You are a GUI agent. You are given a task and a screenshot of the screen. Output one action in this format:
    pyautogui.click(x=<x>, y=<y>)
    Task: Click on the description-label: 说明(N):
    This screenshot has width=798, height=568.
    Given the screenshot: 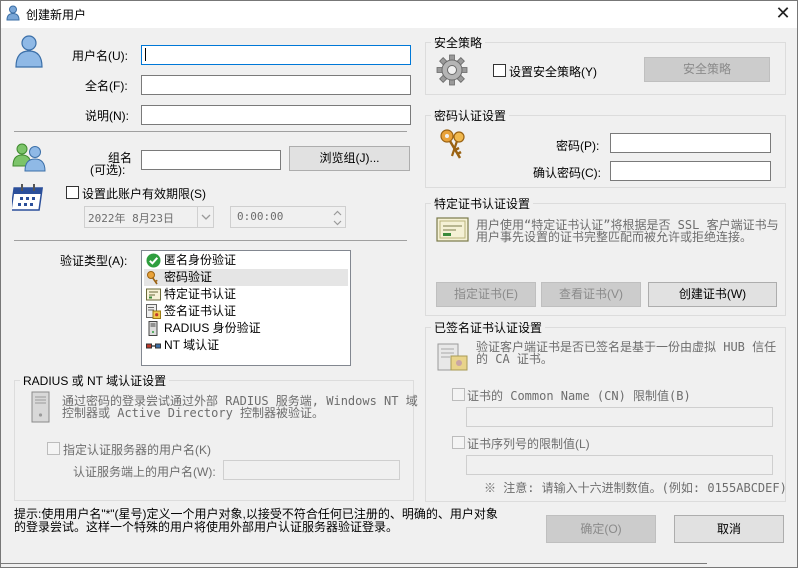 What is the action you would take?
    pyautogui.click(x=107, y=116)
    